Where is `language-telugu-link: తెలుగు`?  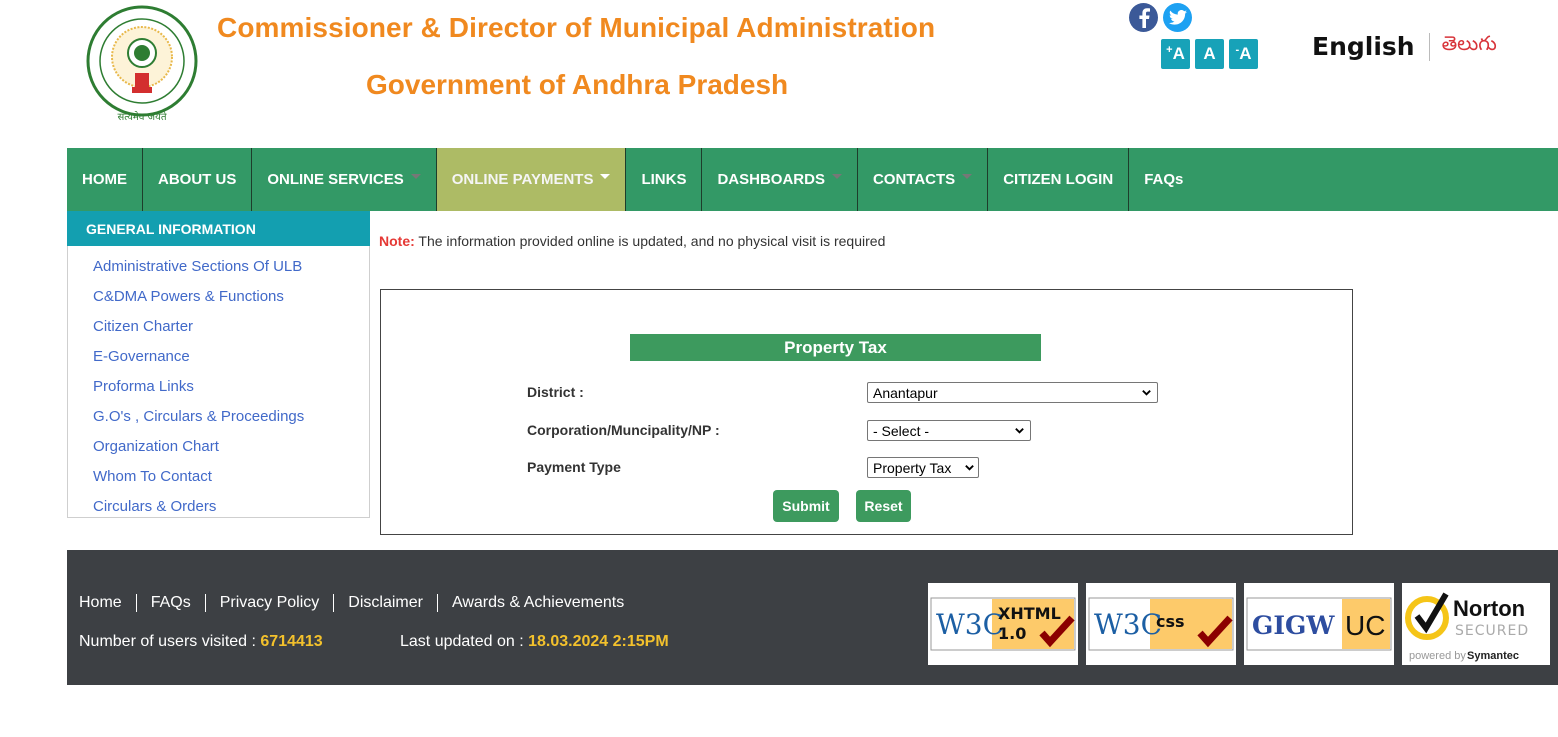
language-telugu-link: తెలుగు is located at coordinates (1469, 46).